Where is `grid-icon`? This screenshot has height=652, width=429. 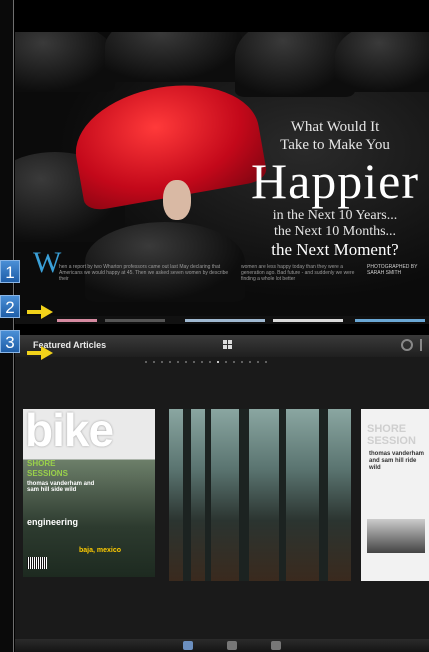 grid-icon is located at coordinates (227, 344).